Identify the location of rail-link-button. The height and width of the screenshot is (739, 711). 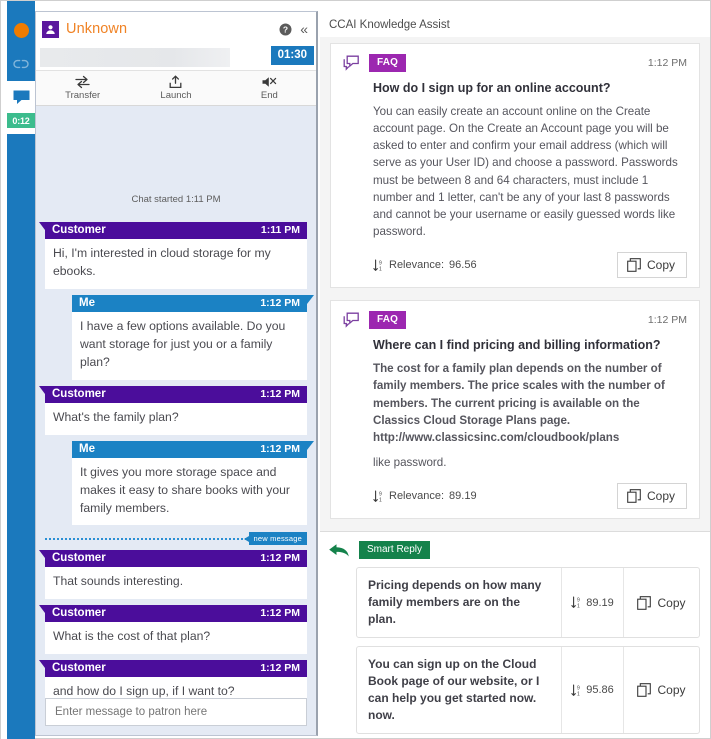
(21, 64).